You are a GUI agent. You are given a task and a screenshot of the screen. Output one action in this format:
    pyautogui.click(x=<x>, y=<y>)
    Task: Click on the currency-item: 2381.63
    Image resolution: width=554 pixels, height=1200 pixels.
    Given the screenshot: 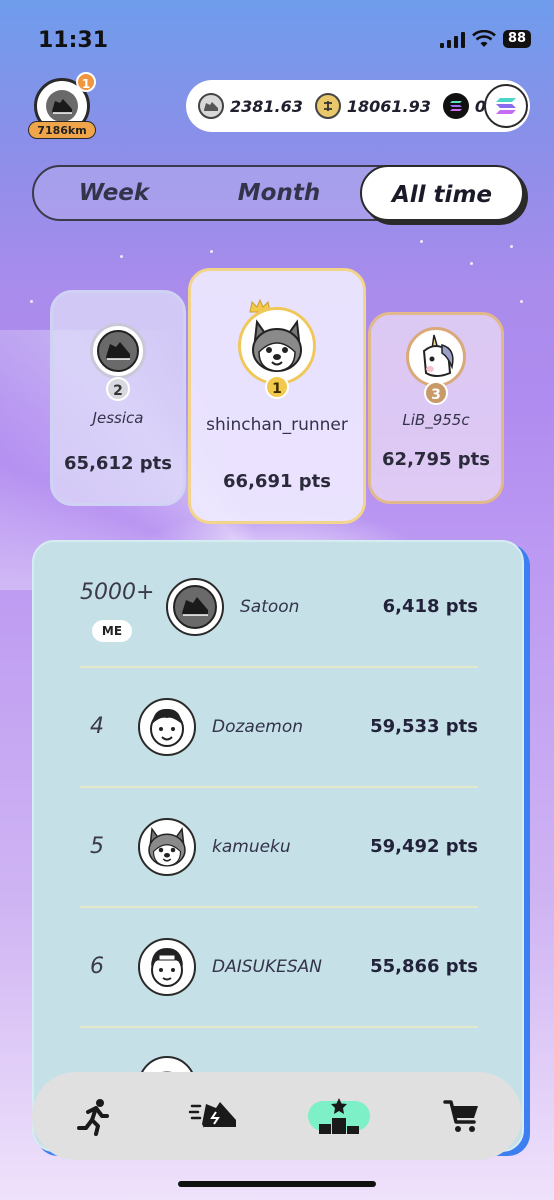 What is the action you would take?
    pyautogui.click(x=250, y=106)
    